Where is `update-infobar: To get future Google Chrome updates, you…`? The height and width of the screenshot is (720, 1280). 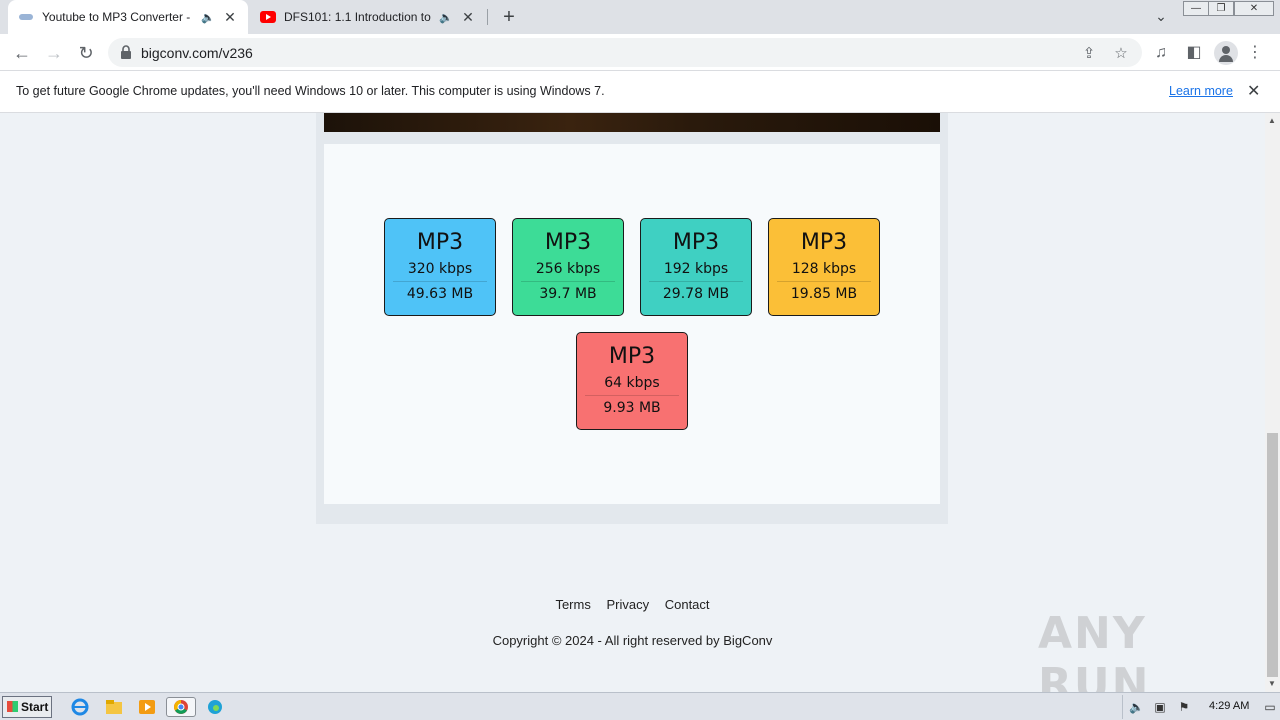
update-infobar: To get future Google Chrome updates, you… is located at coordinates (640, 92).